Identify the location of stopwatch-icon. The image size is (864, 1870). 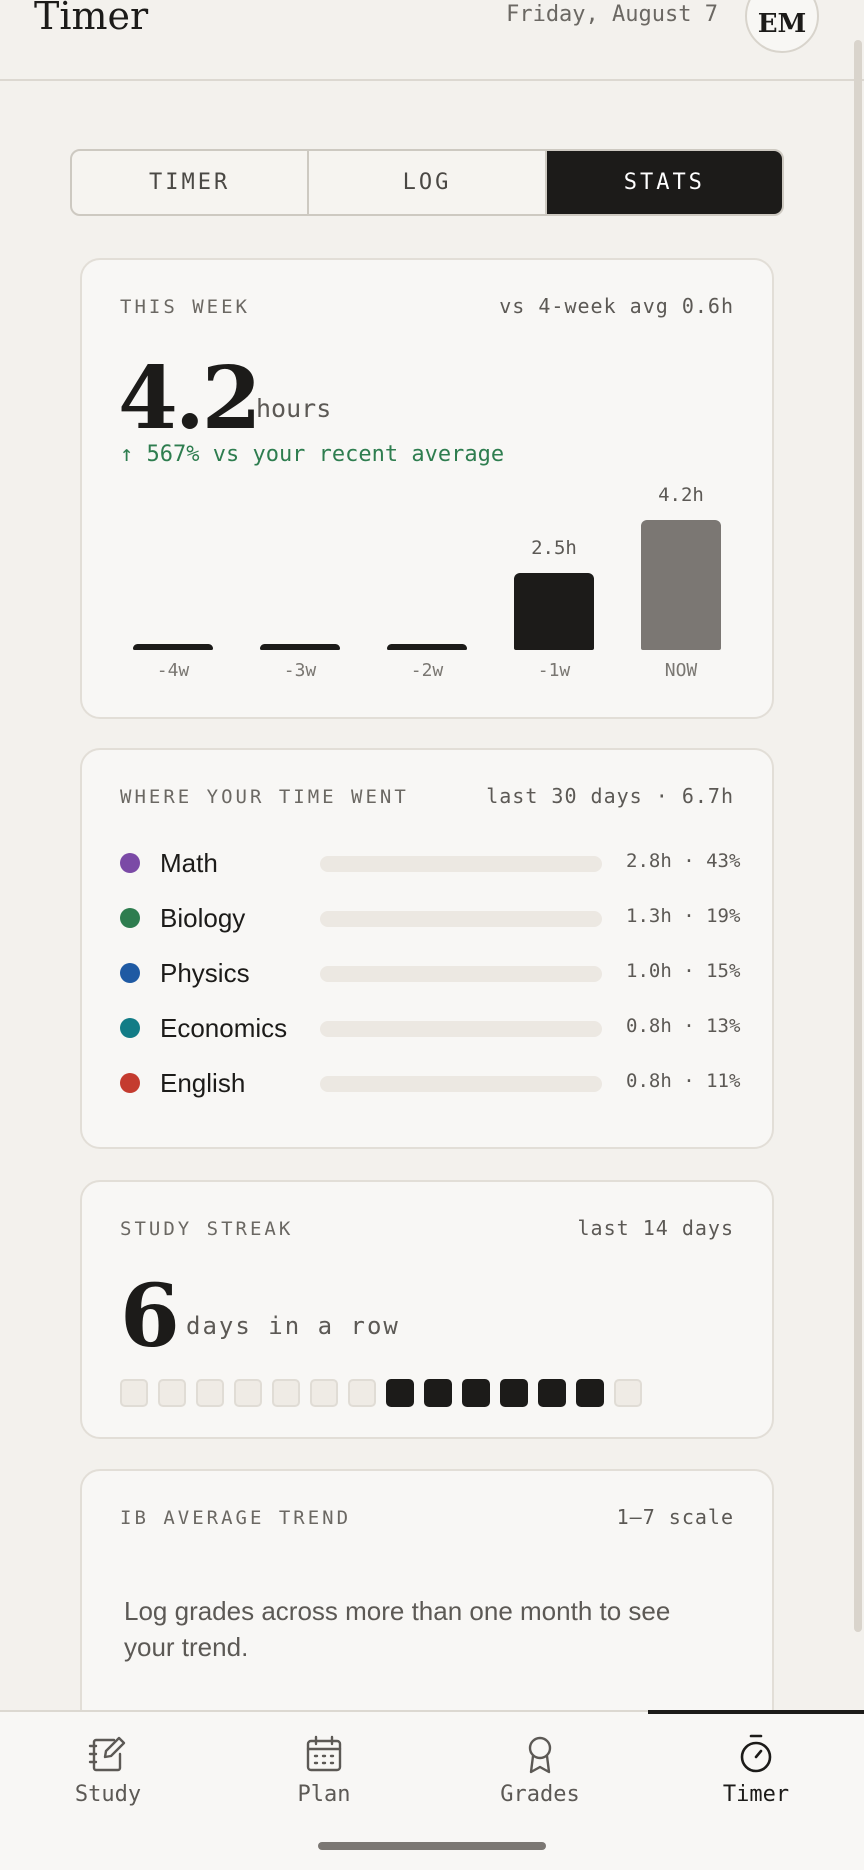
(756, 1753).